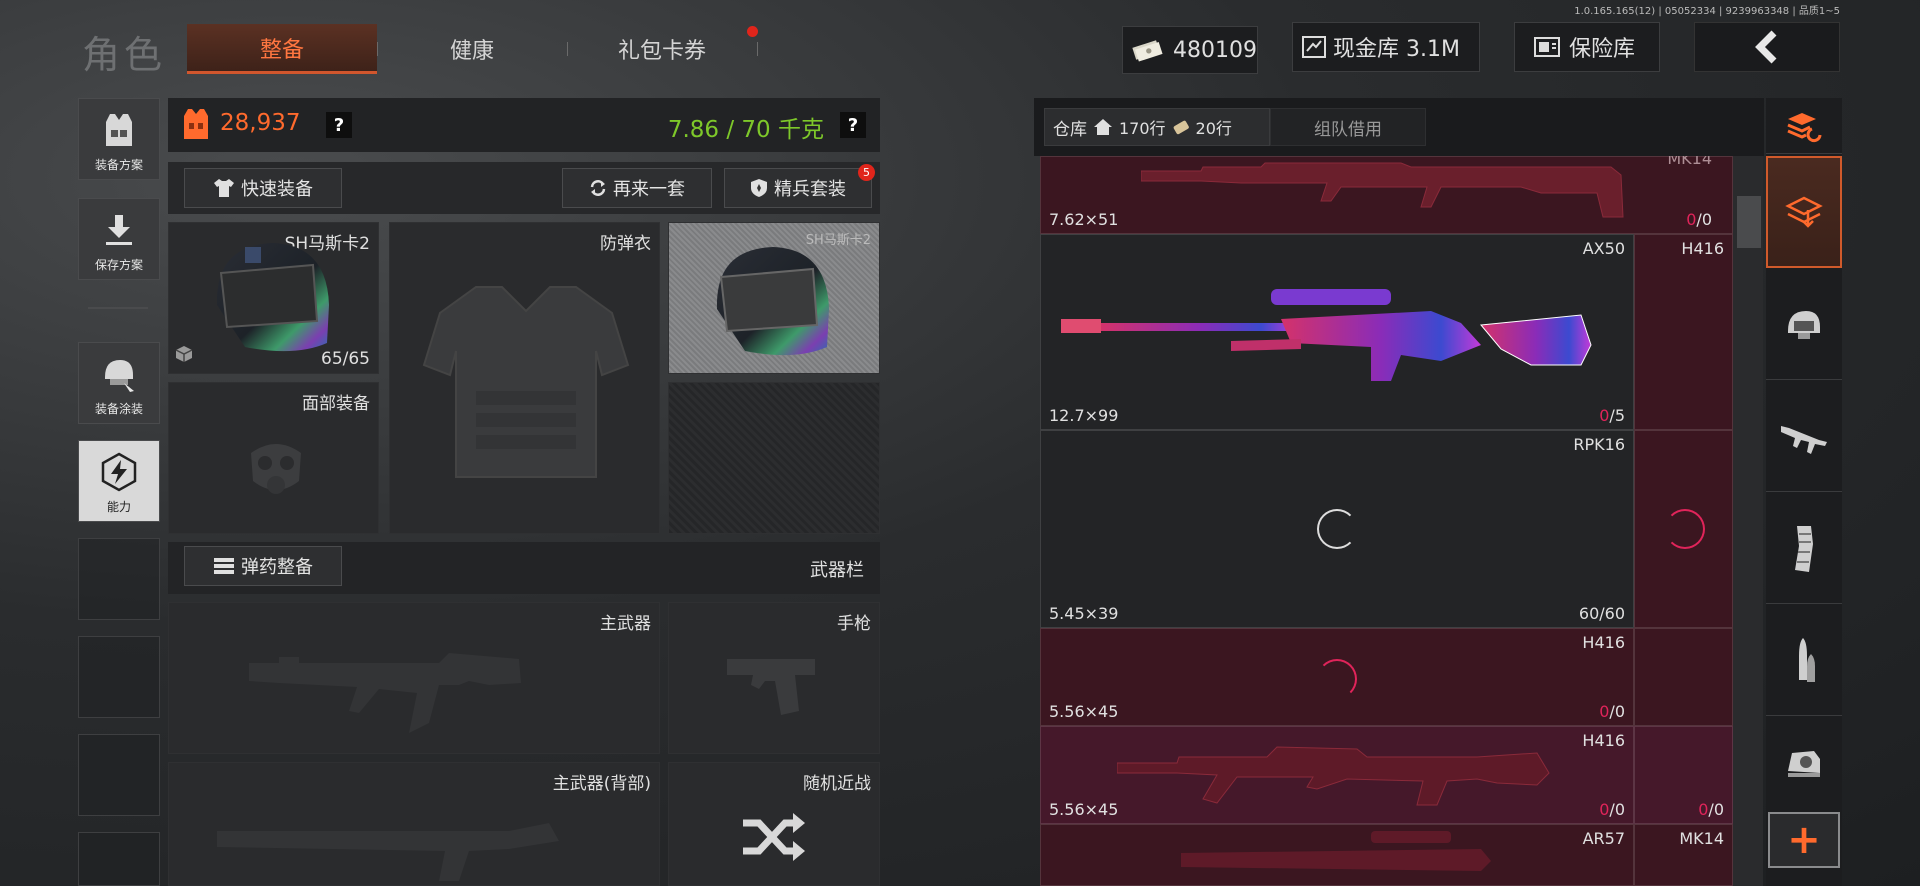 The width and height of the screenshot is (1920, 886). I want to click on helmet-icon, so click(1804, 324).